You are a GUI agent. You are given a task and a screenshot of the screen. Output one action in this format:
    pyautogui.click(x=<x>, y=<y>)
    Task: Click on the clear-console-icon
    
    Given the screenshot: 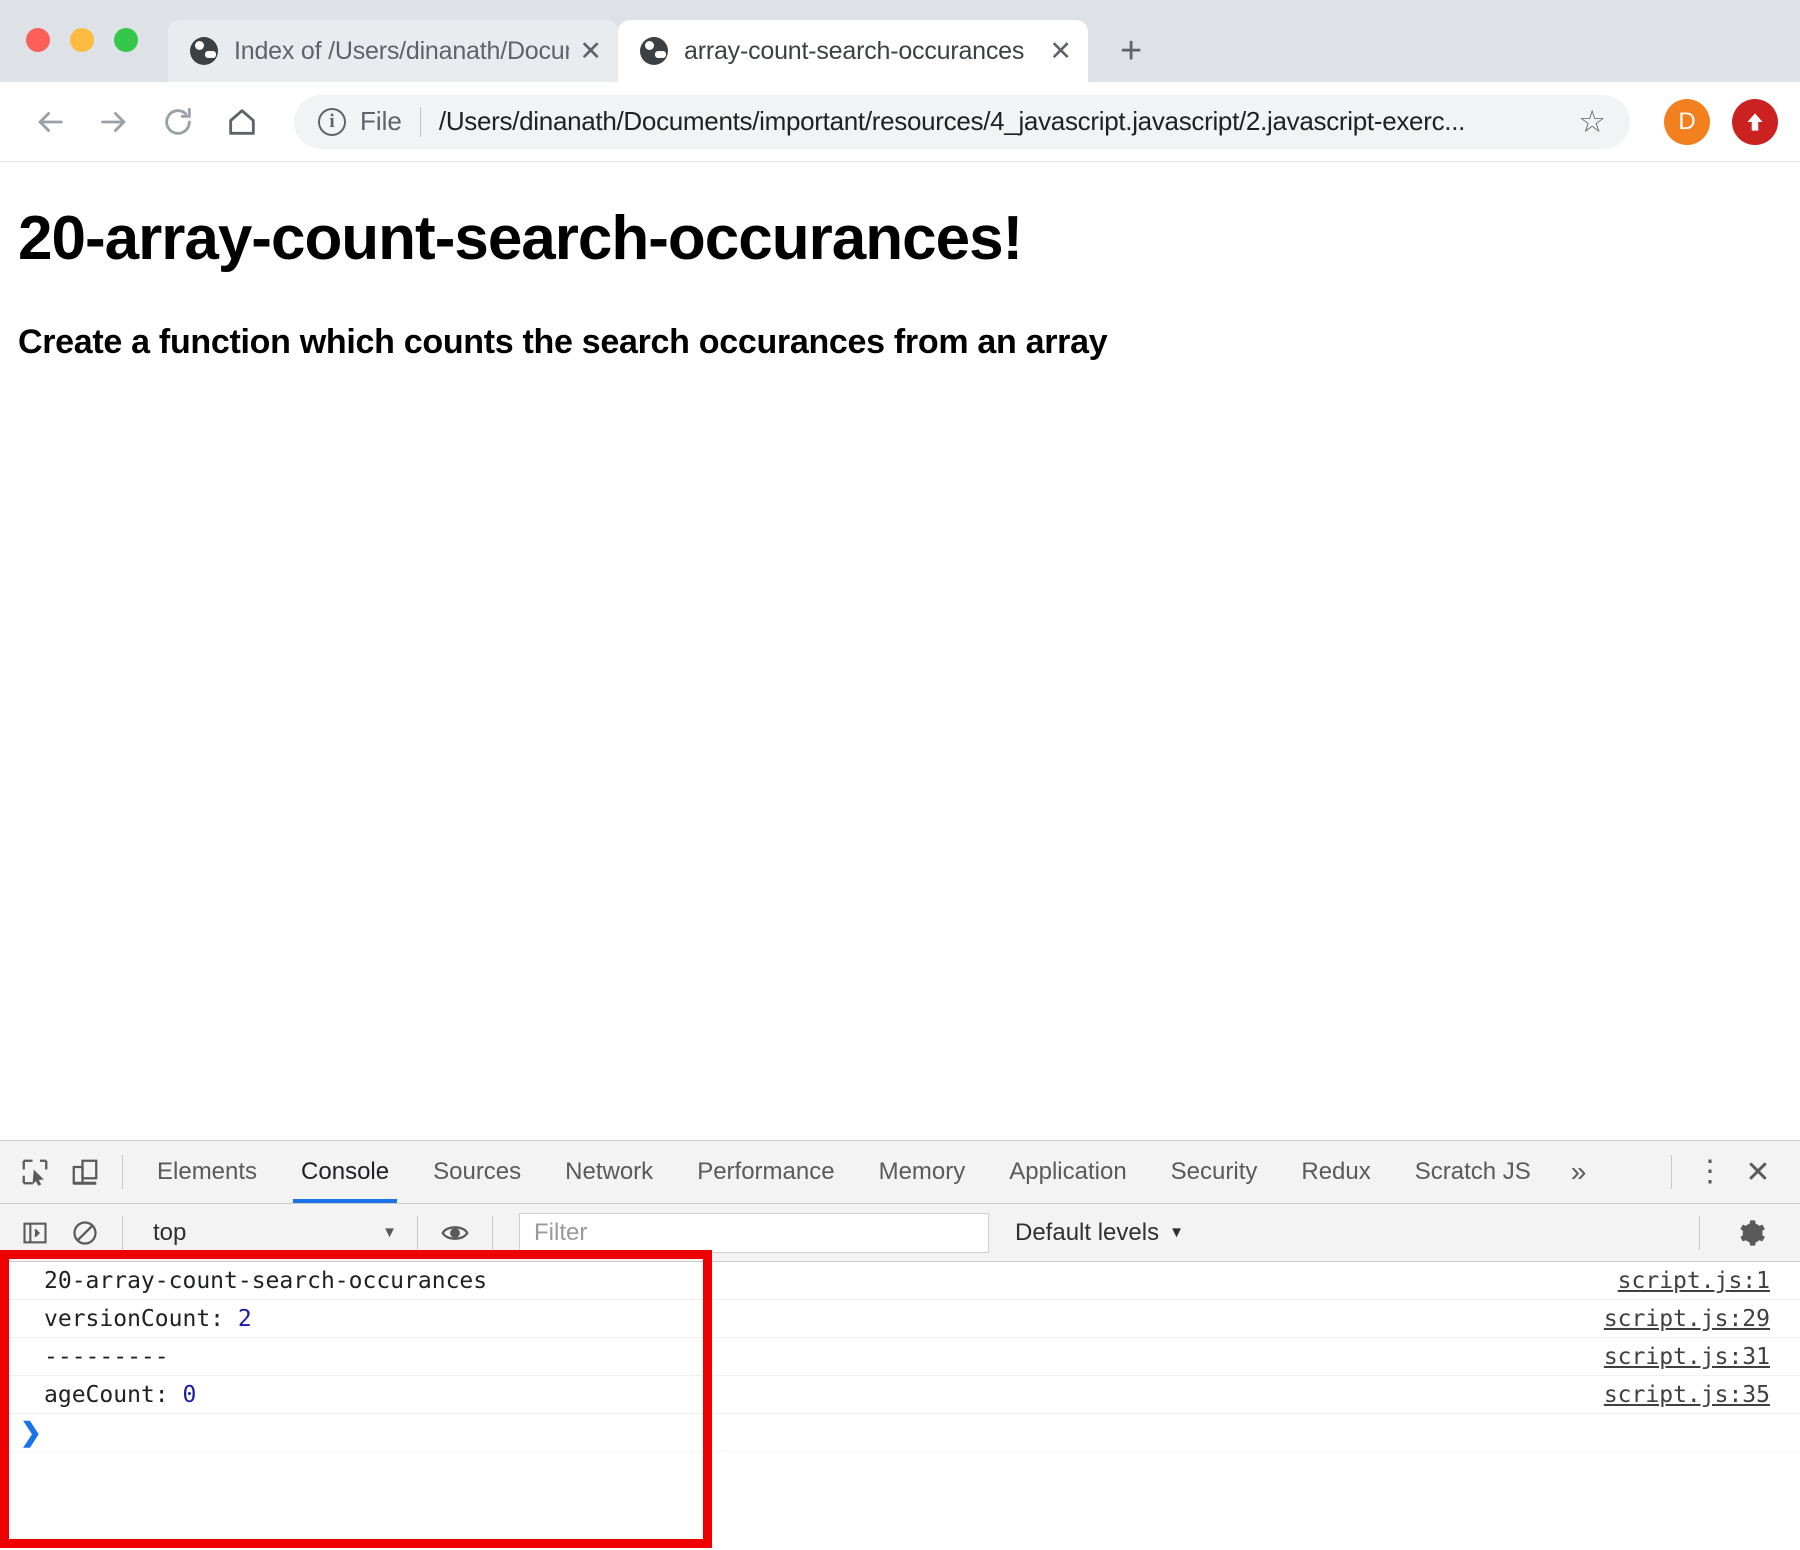 What is the action you would take?
    pyautogui.click(x=85, y=1233)
    